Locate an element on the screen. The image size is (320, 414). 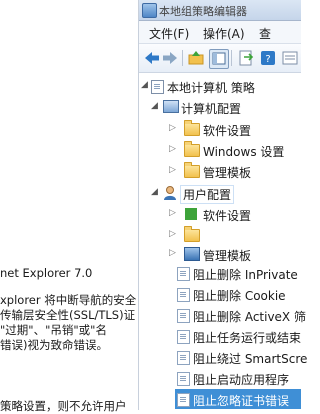
software-icon is located at coordinates (191, 214).